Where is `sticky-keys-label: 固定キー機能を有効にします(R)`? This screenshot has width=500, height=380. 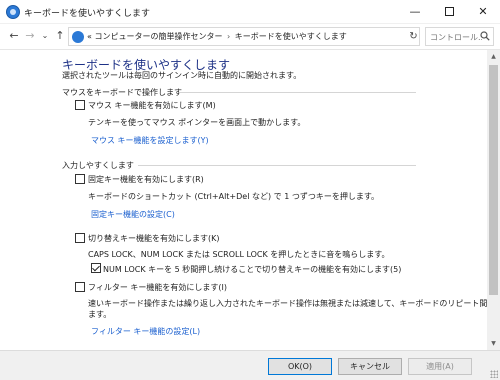 sticky-keys-label: 固定キー機能を有効にします(R) is located at coordinates (146, 179).